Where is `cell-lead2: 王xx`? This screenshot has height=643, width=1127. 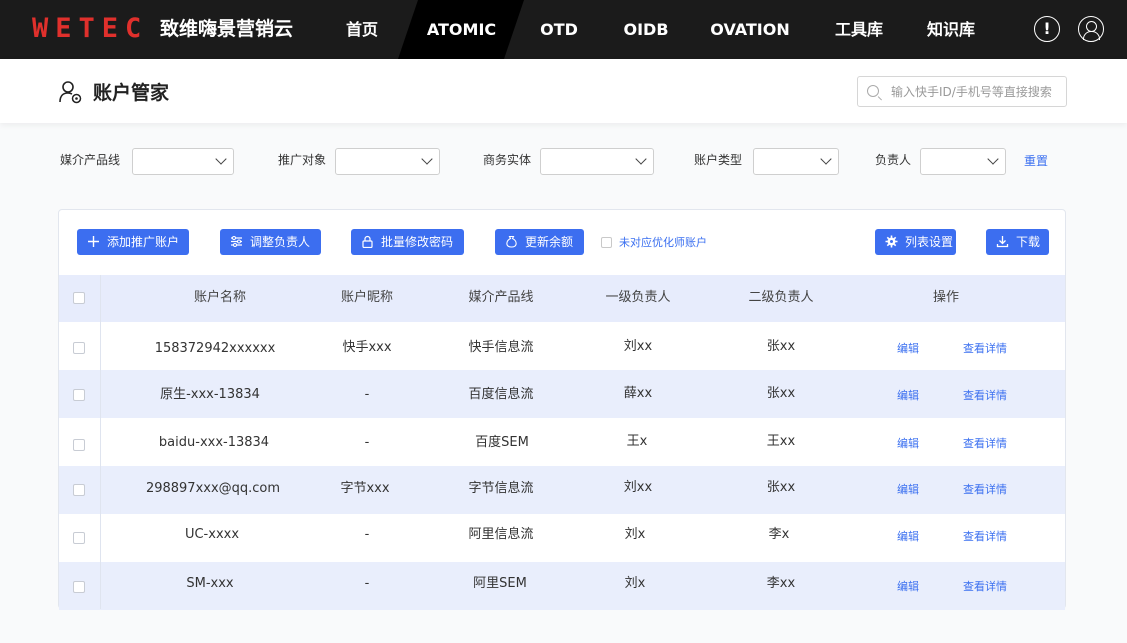
cell-lead2: 王xx is located at coordinates (781, 441).